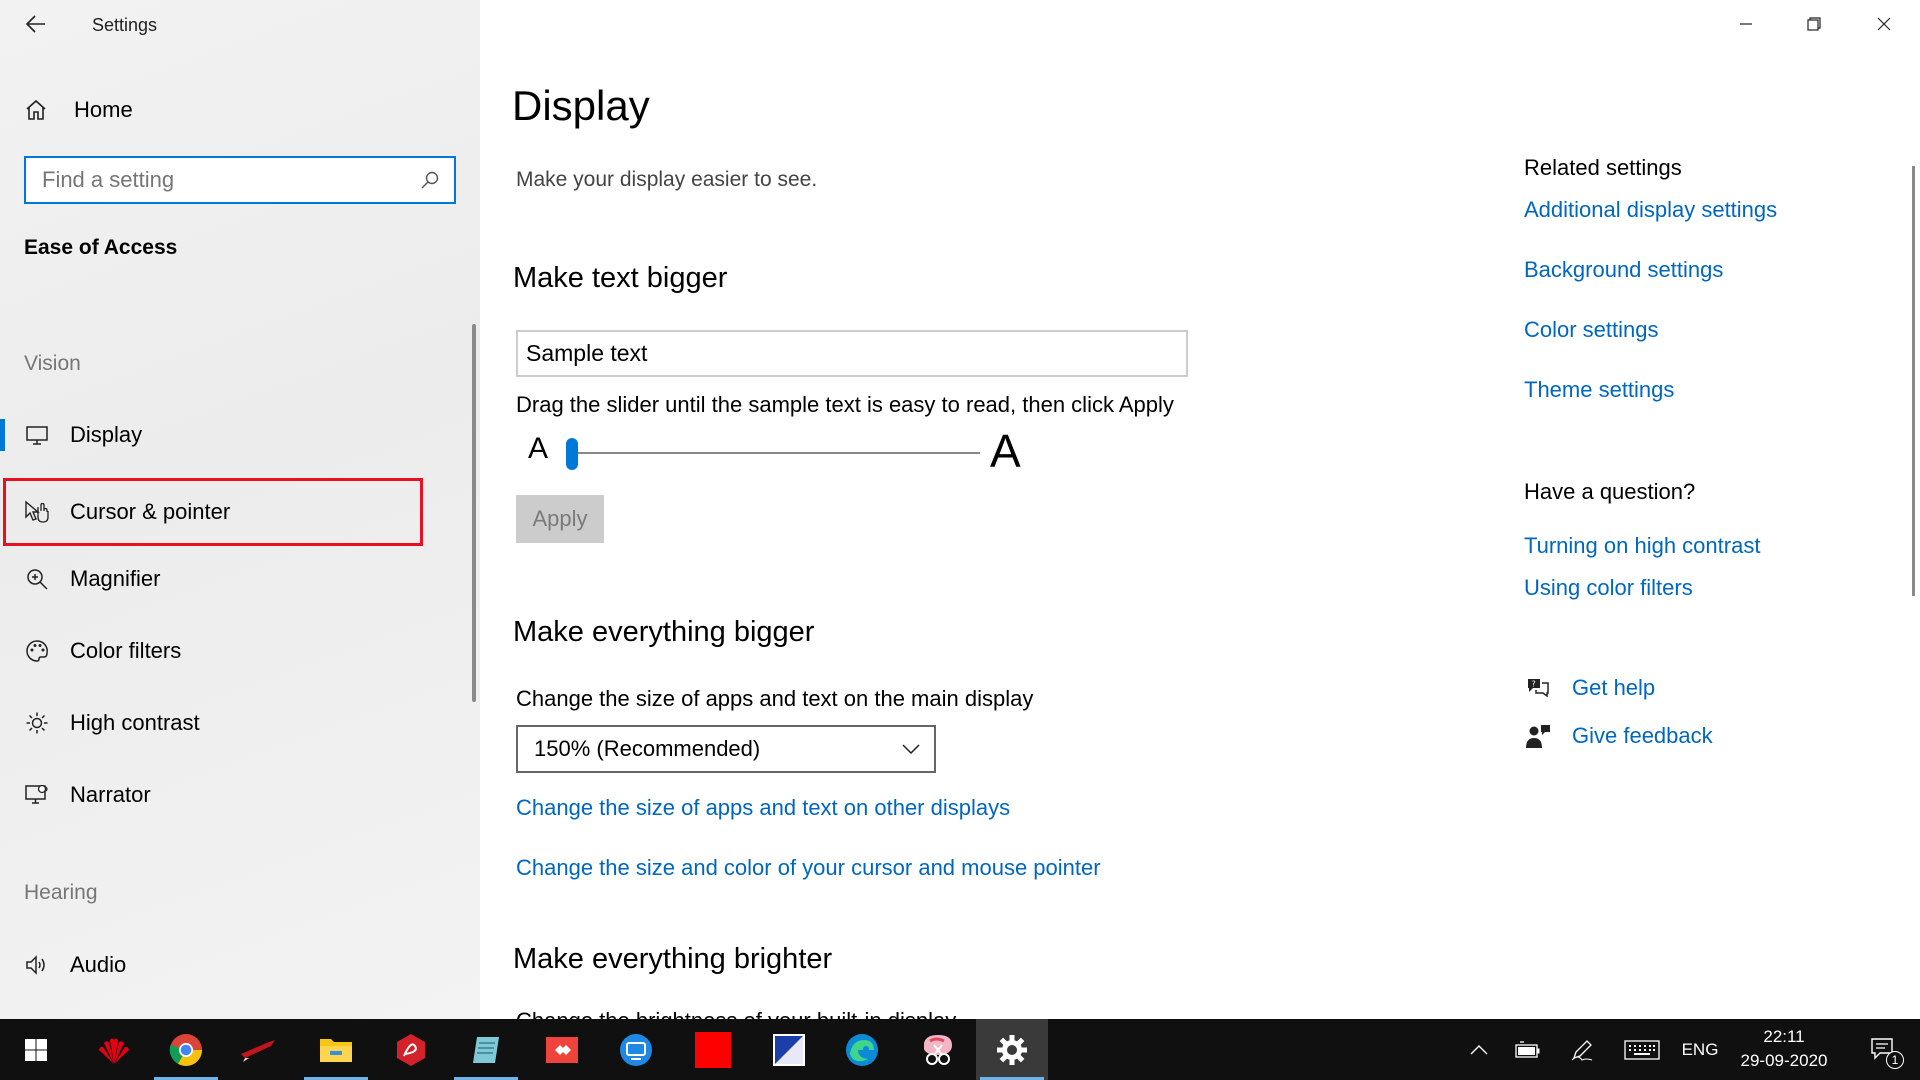 The image size is (1920, 1080). What do you see at coordinates (1642, 735) in the screenshot?
I see `give-feedback-label: Give feedback` at bounding box center [1642, 735].